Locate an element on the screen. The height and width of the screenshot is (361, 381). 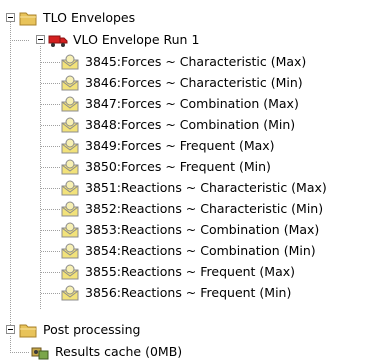
tree-item-label: 3846:Forces ~ Characteristic (Min) is located at coordinates (194, 82).